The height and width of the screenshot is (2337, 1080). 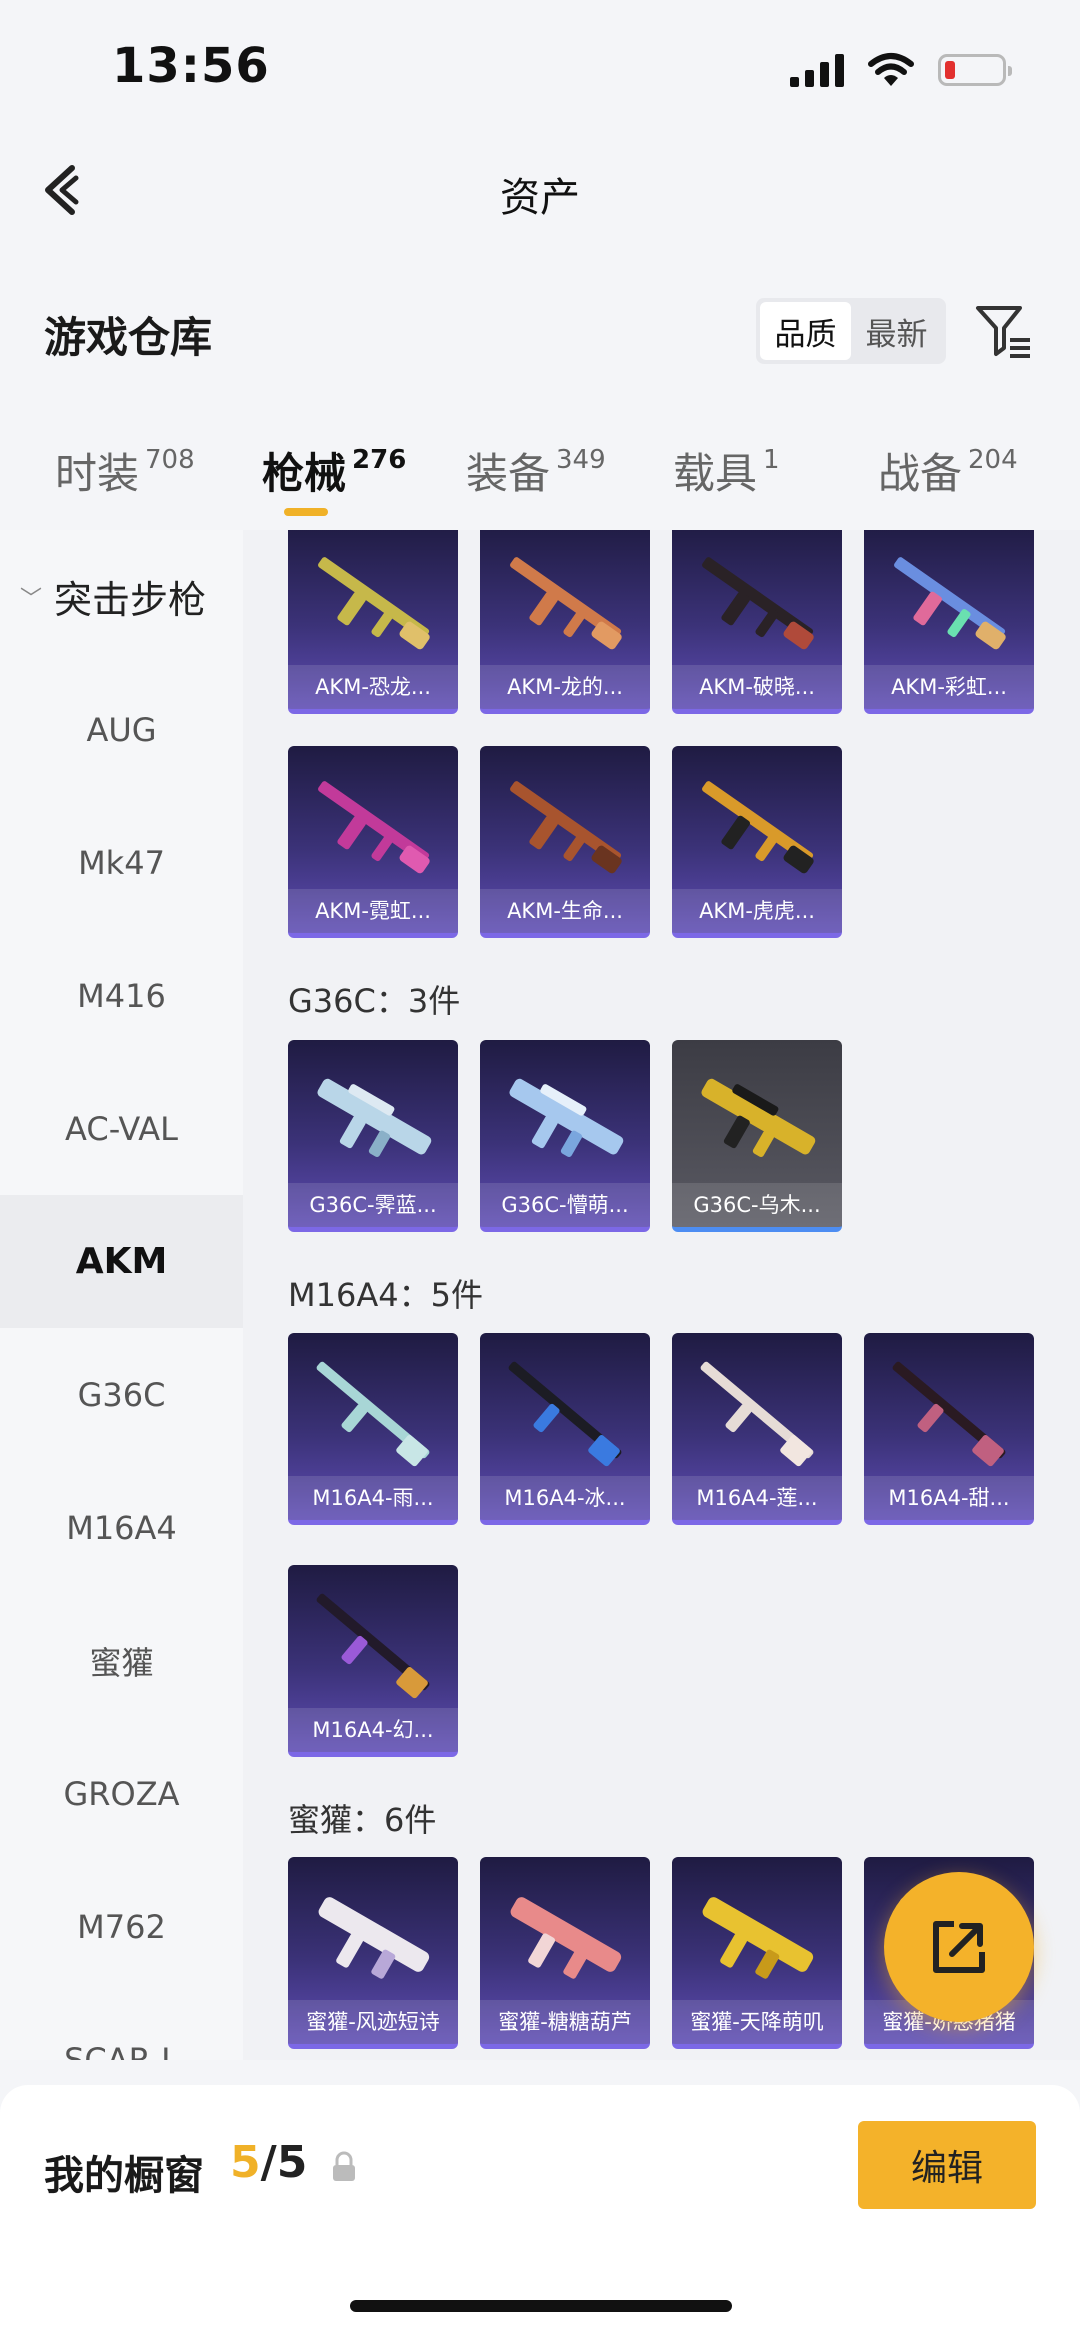 What do you see at coordinates (121, 1793) in the screenshot?
I see `sidebar-item-groza: GROZA` at bounding box center [121, 1793].